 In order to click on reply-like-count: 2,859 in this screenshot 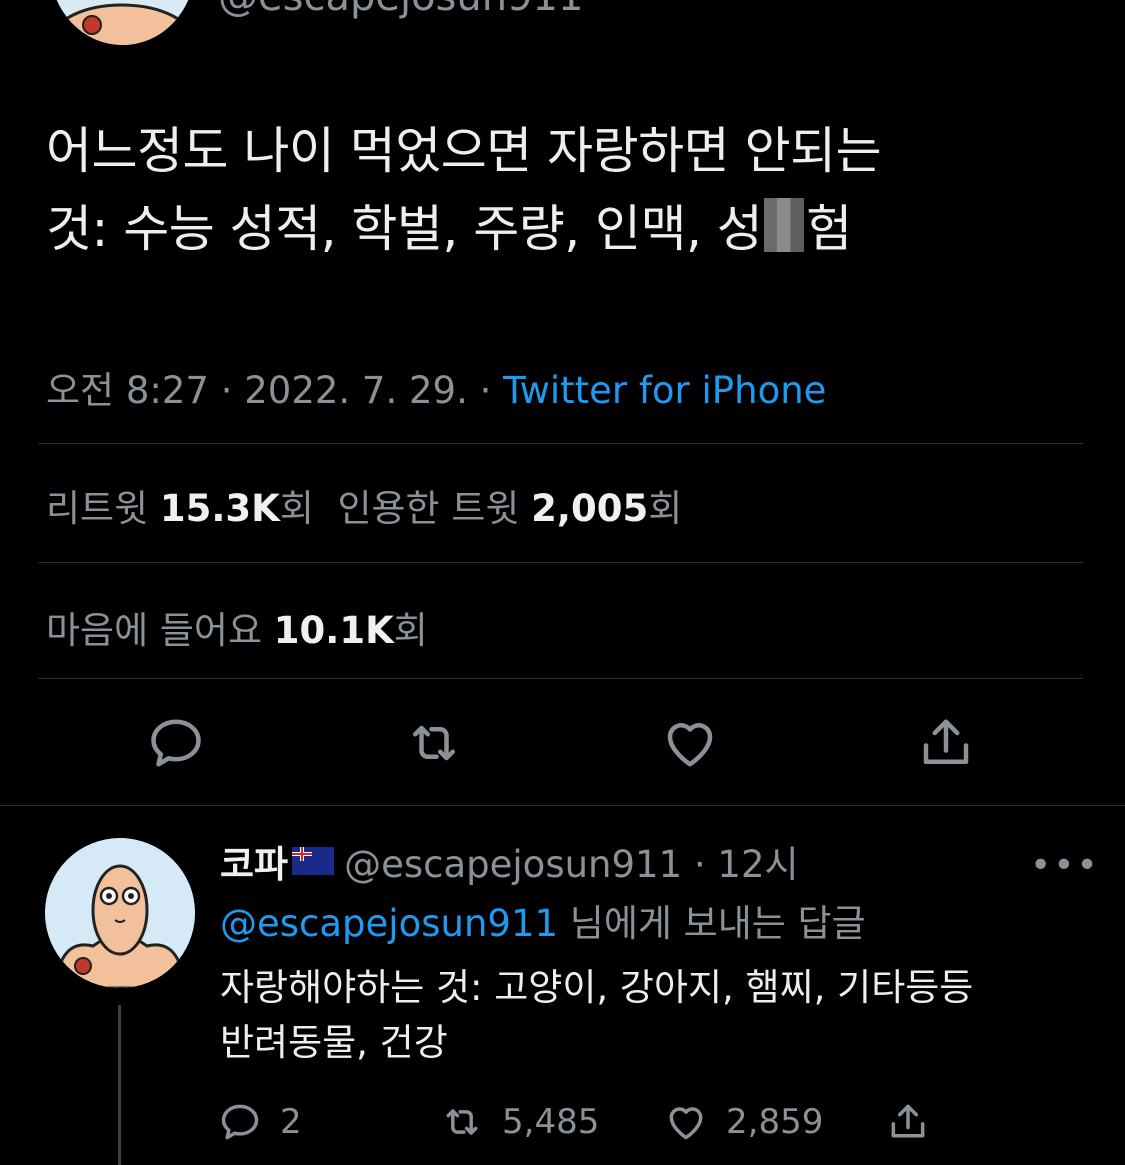, I will do `click(775, 1122)`.